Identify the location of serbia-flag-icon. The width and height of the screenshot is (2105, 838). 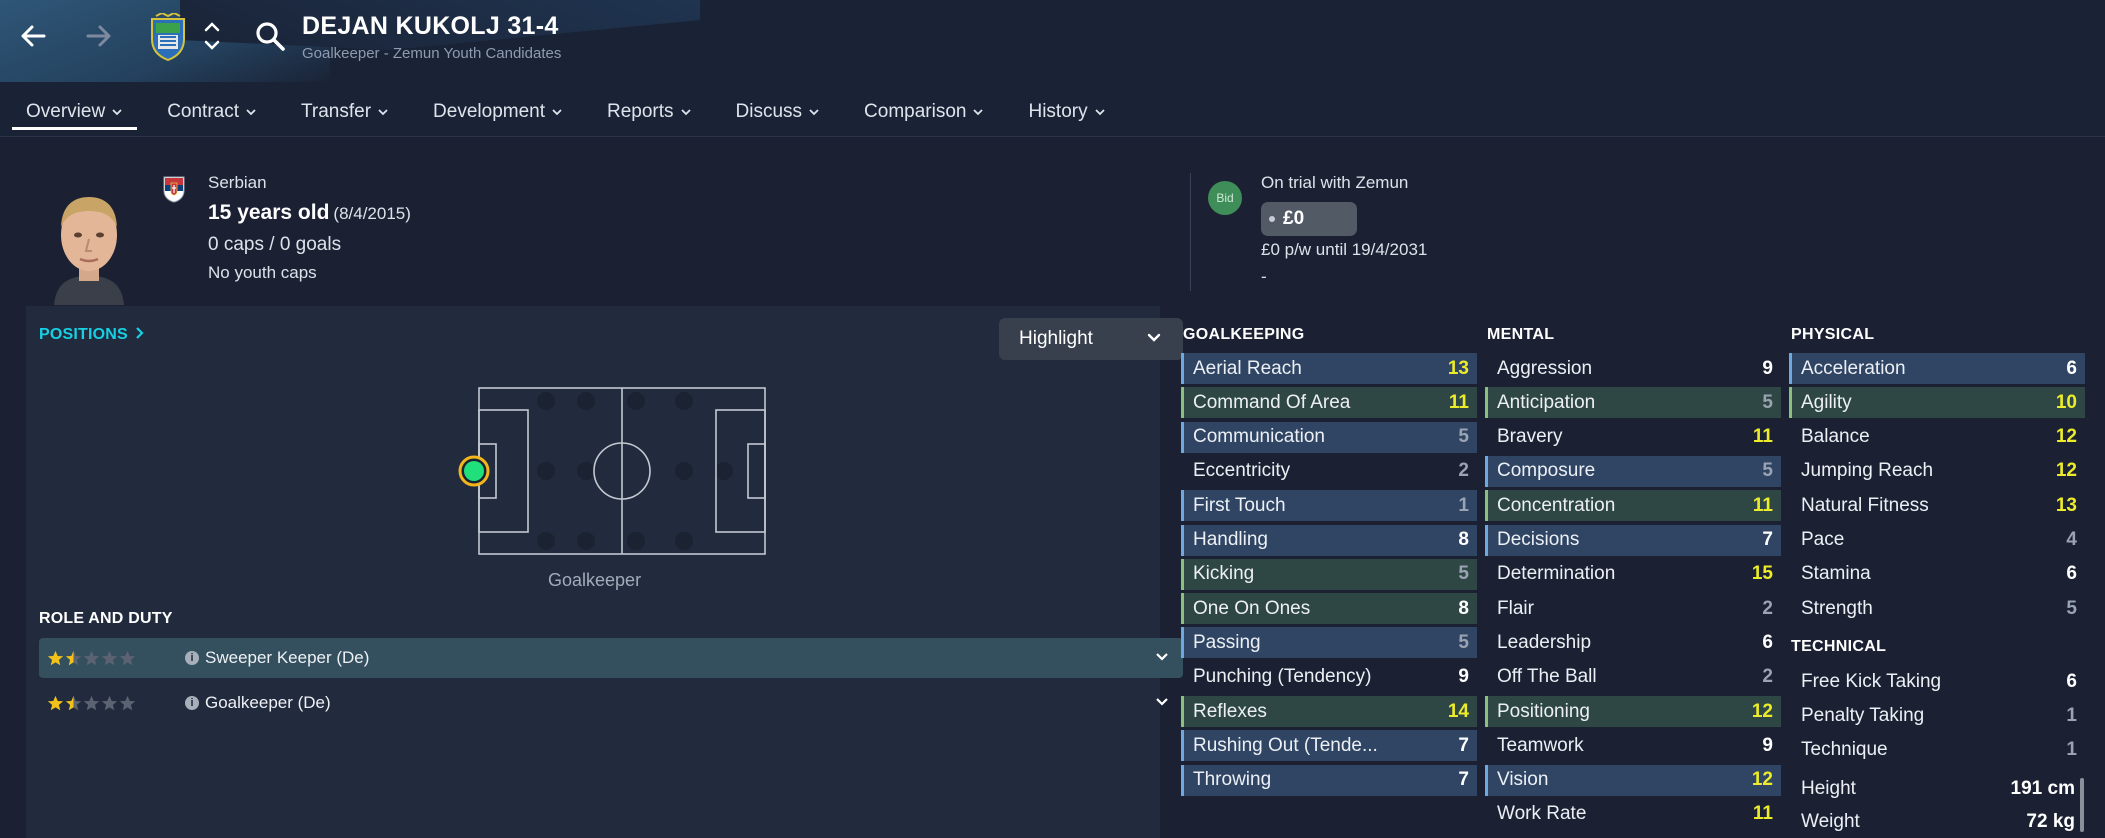
(174, 189).